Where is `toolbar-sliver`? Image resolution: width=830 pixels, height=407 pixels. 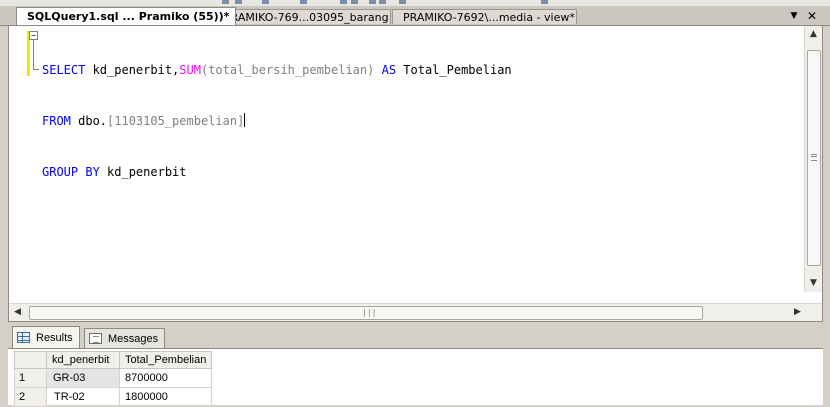 toolbar-sliver is located at coordinates (415, 3).